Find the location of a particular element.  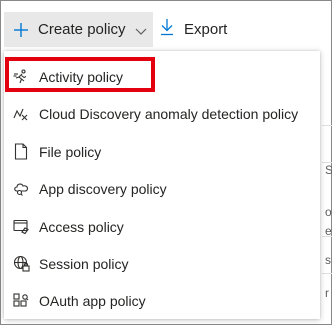

globe-icon is located at coordinates (21, 264).